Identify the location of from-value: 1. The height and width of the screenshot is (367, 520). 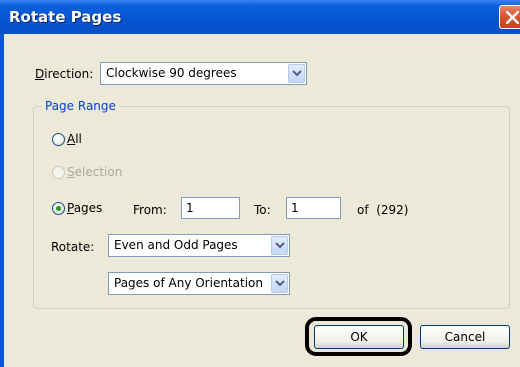
(190, 208).